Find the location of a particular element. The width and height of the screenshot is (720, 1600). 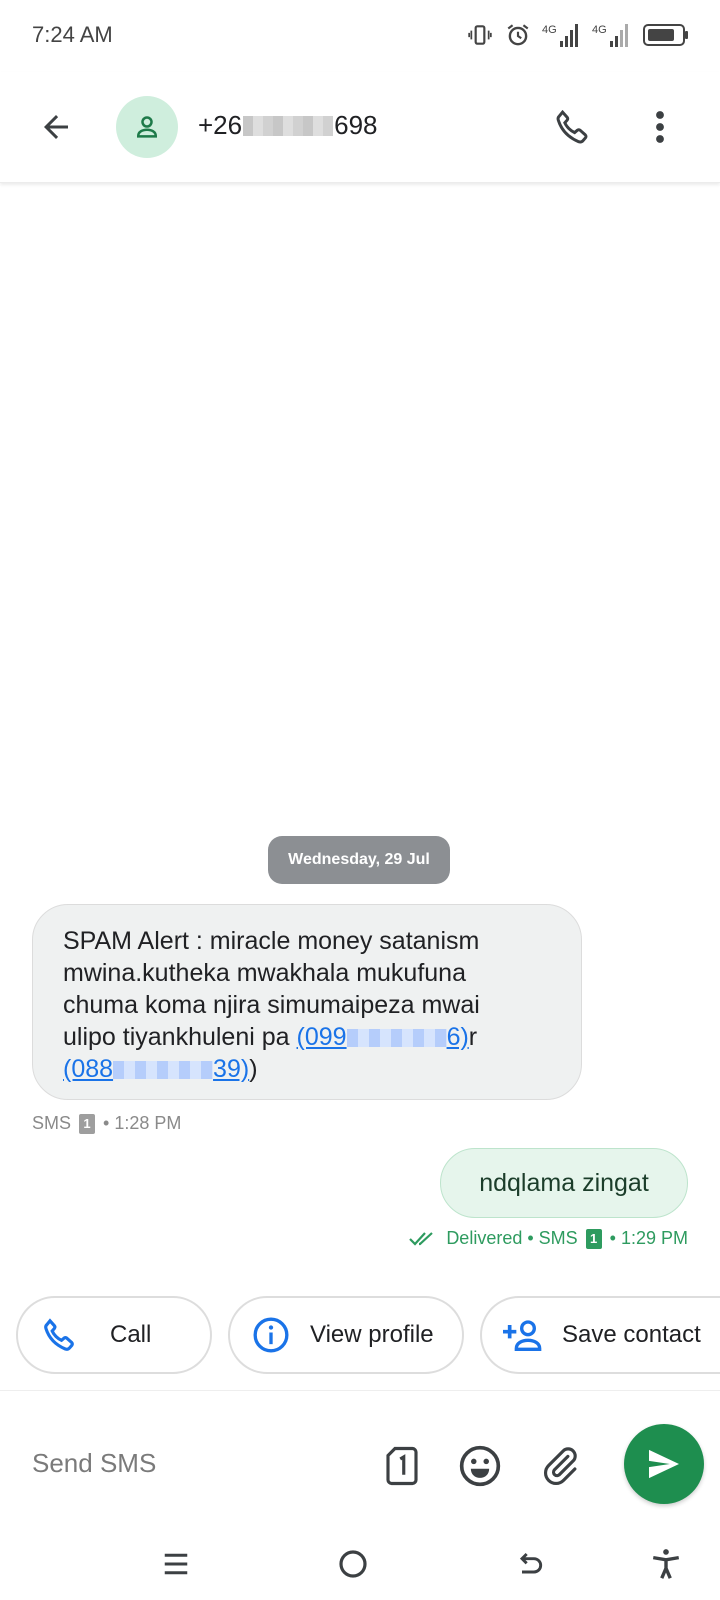

back-icon is located at coordinates (531, 1563).